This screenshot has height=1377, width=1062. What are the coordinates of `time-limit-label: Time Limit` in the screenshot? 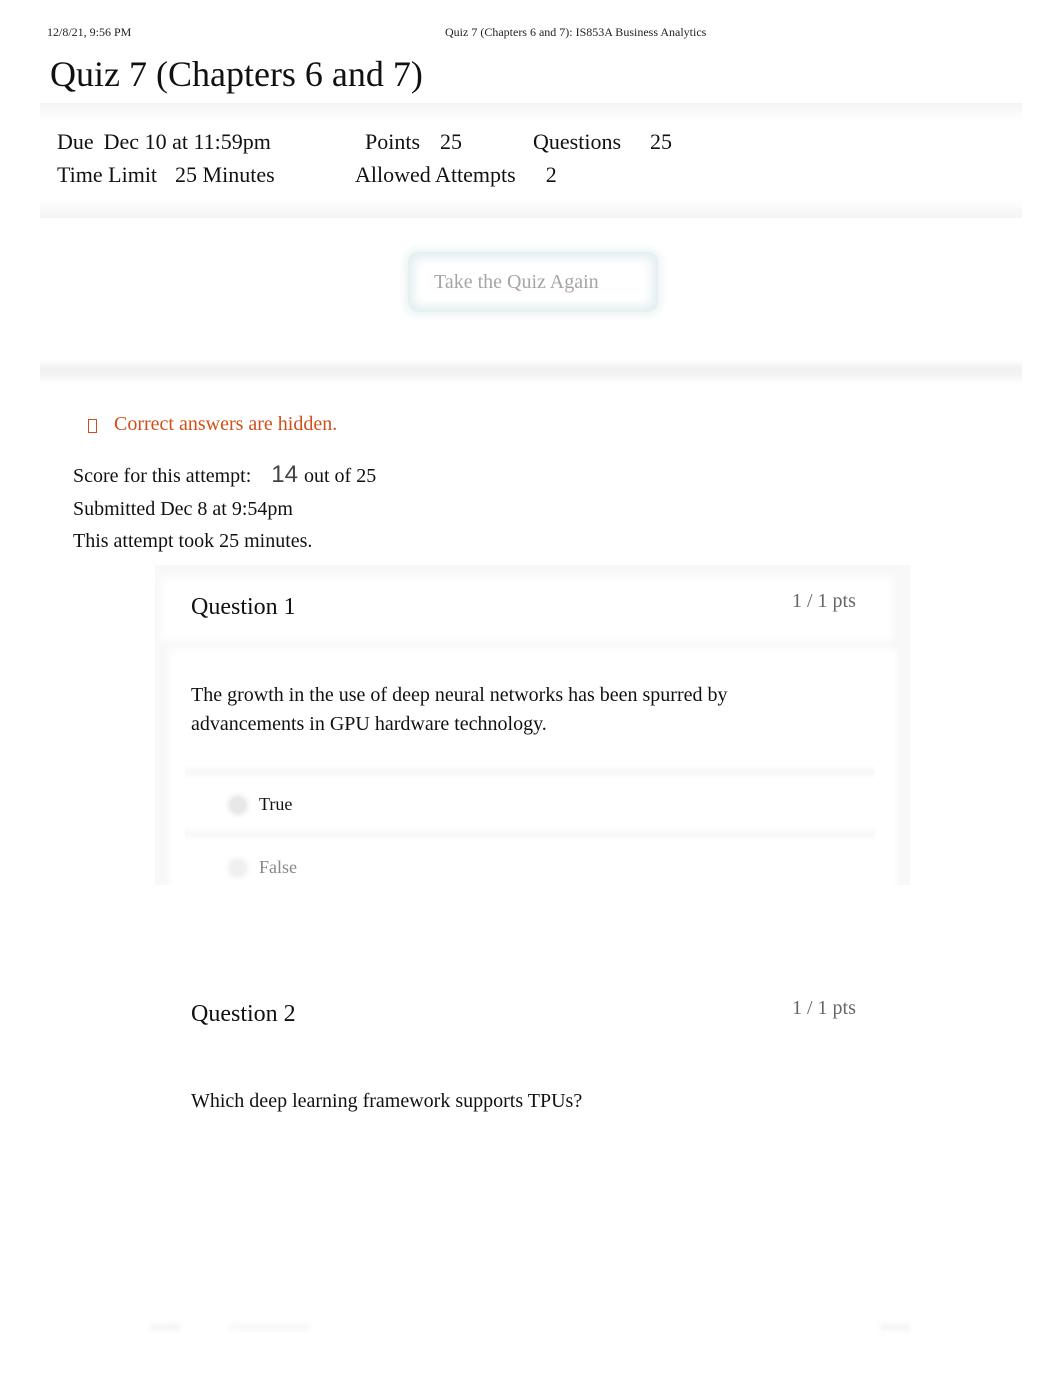 It's located at (107, 174).